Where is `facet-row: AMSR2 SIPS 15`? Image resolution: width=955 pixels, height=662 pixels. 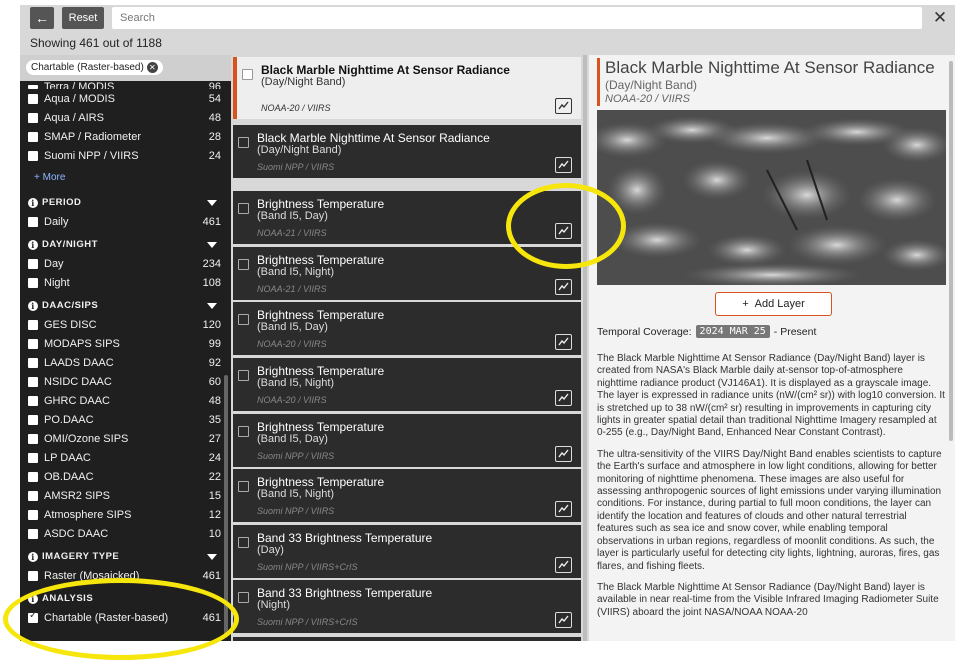 facet-row: AMSR2 SIPS 15 is located at coordinates (124, 495).